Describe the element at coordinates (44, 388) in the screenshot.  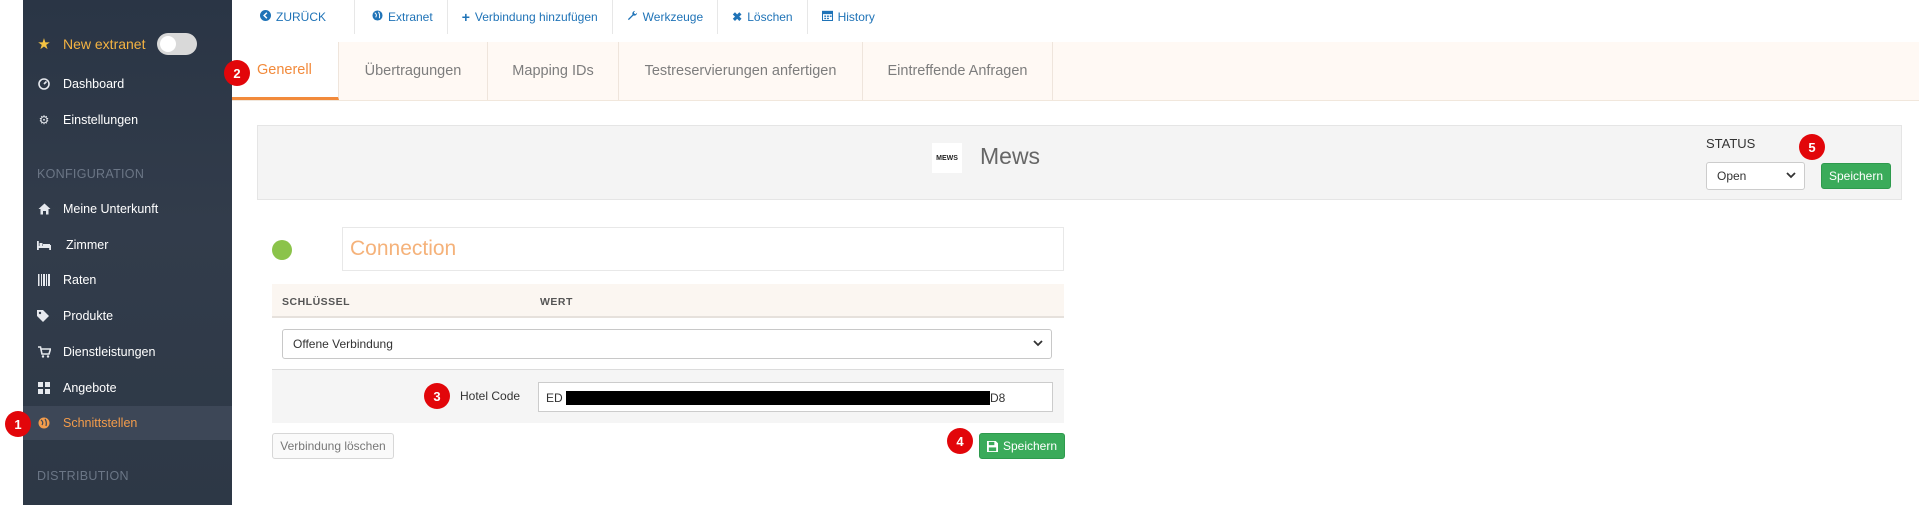
I see `grid-icon` at that location.